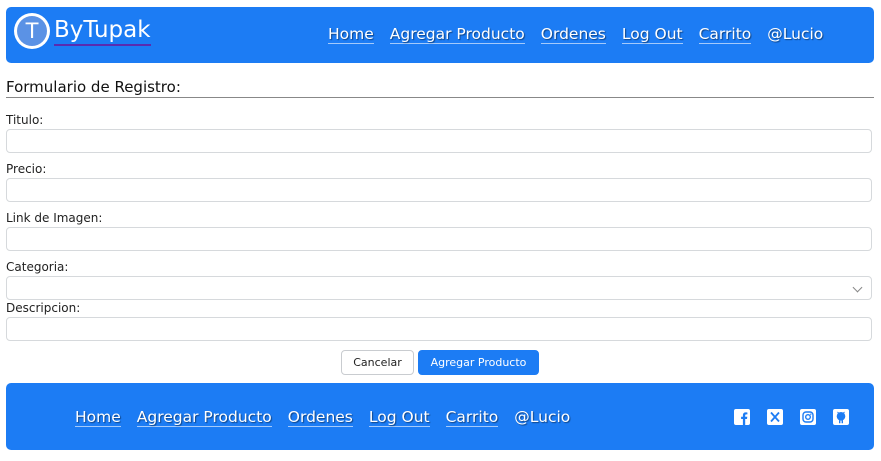  I want to click on cancel-button: Cancelar, so click(377, 362).